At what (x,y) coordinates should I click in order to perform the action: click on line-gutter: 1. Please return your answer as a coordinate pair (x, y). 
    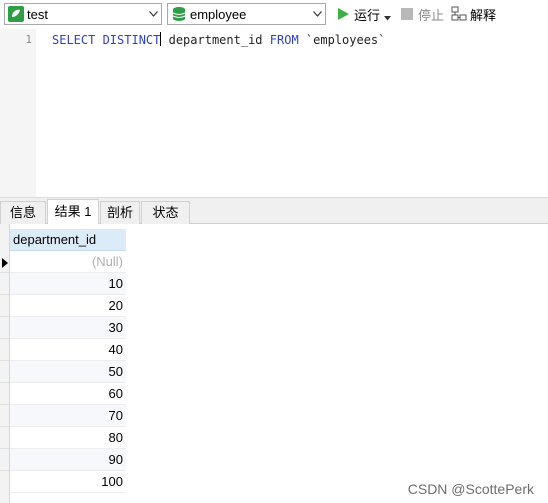
    Looking at the image, I should click on (18, 113).